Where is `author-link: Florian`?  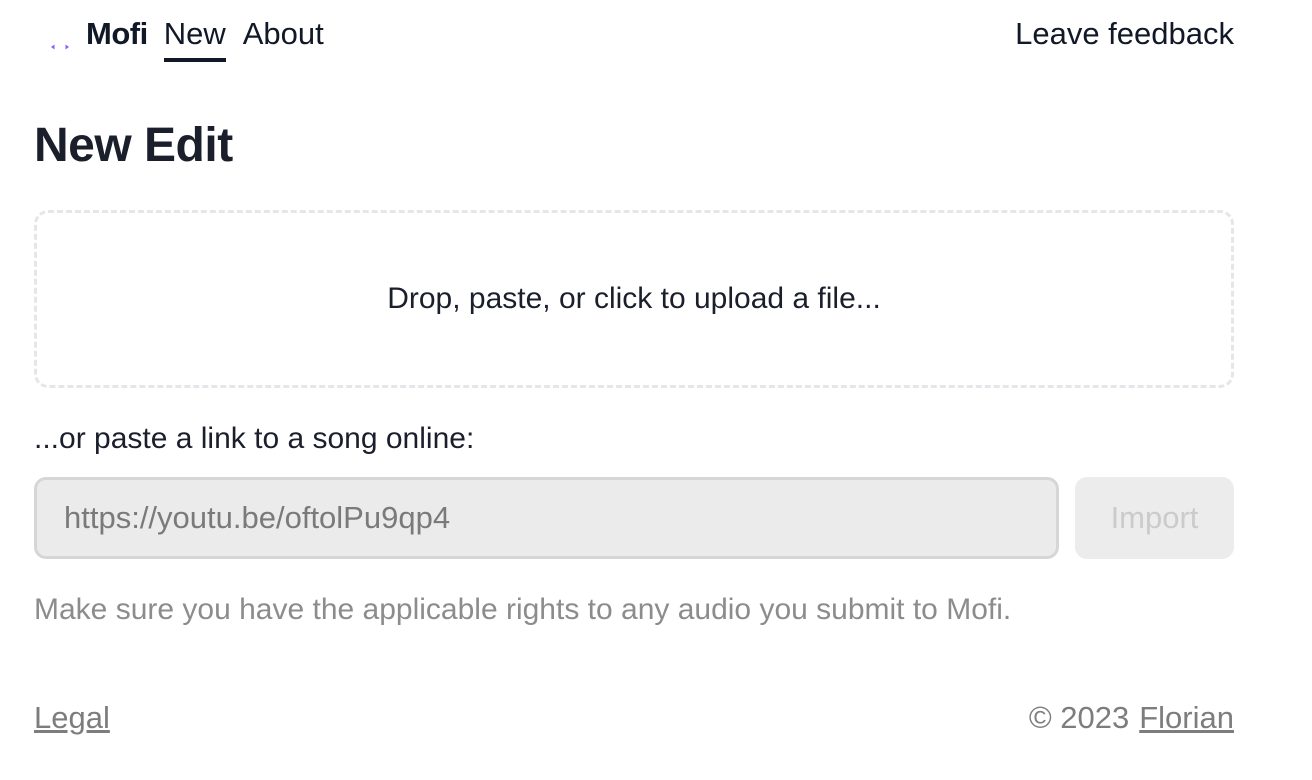
author-link: Florian is located at coordinates (1186, 718).